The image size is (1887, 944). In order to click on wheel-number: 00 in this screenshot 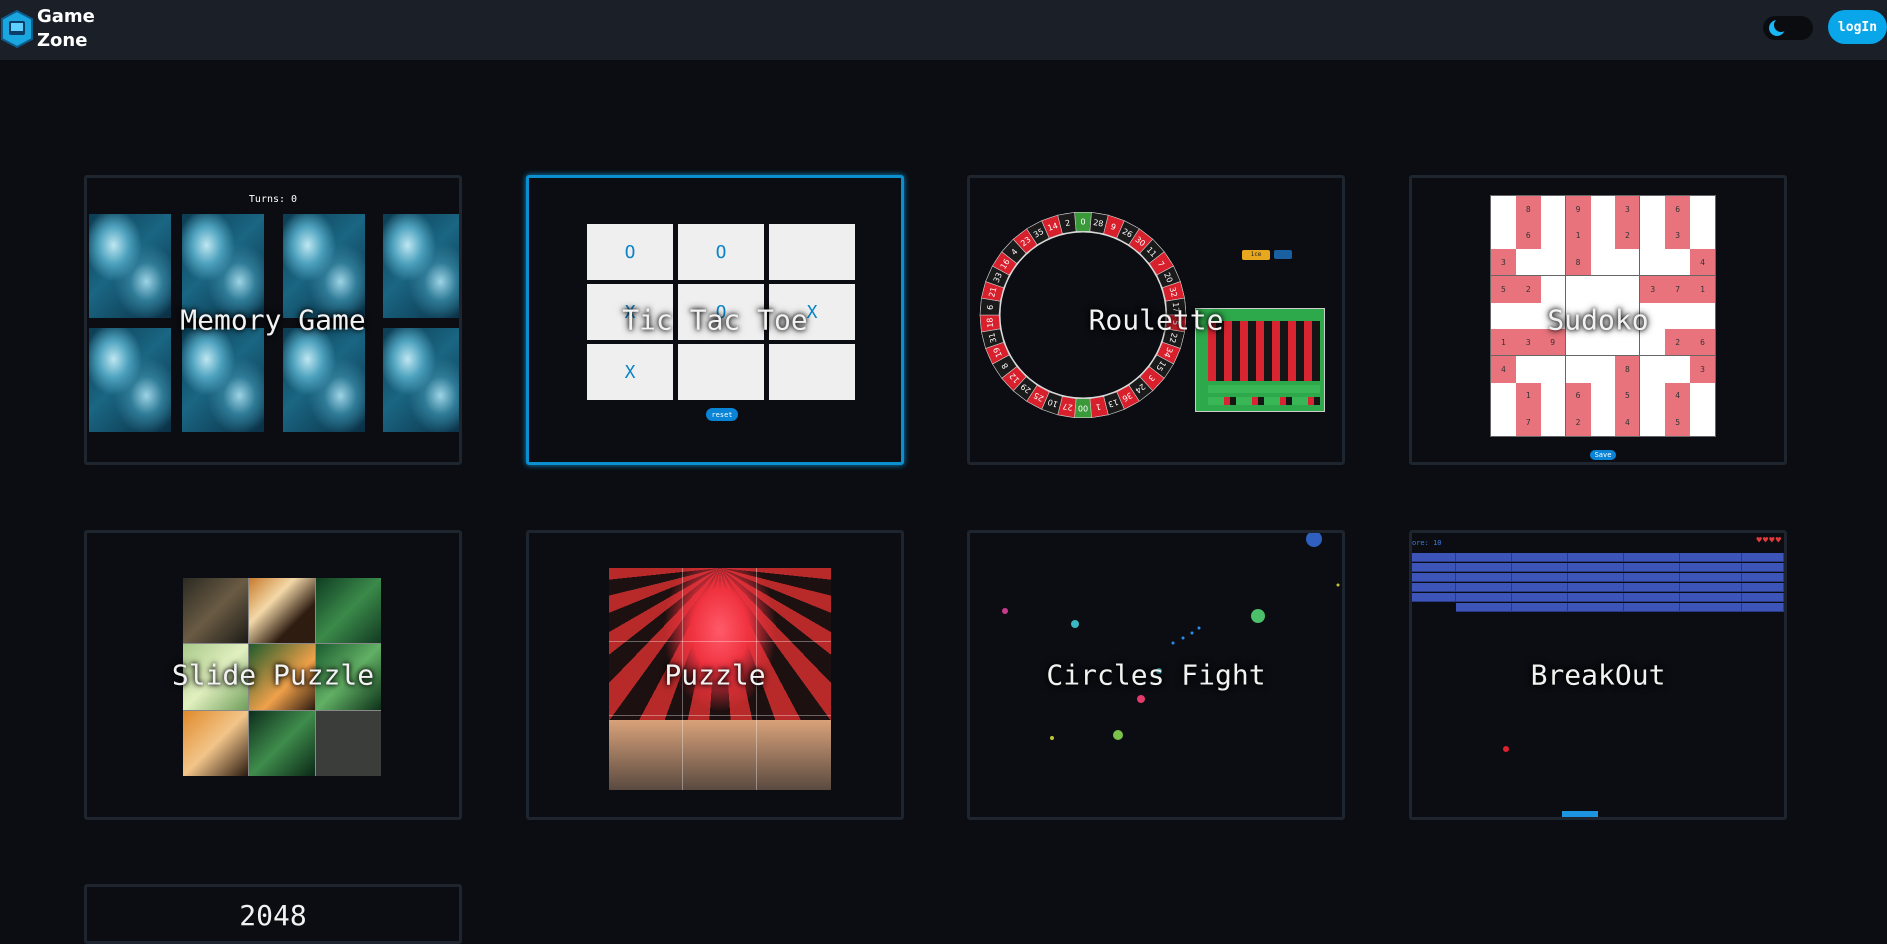, I will do `click(1083, 408)`.